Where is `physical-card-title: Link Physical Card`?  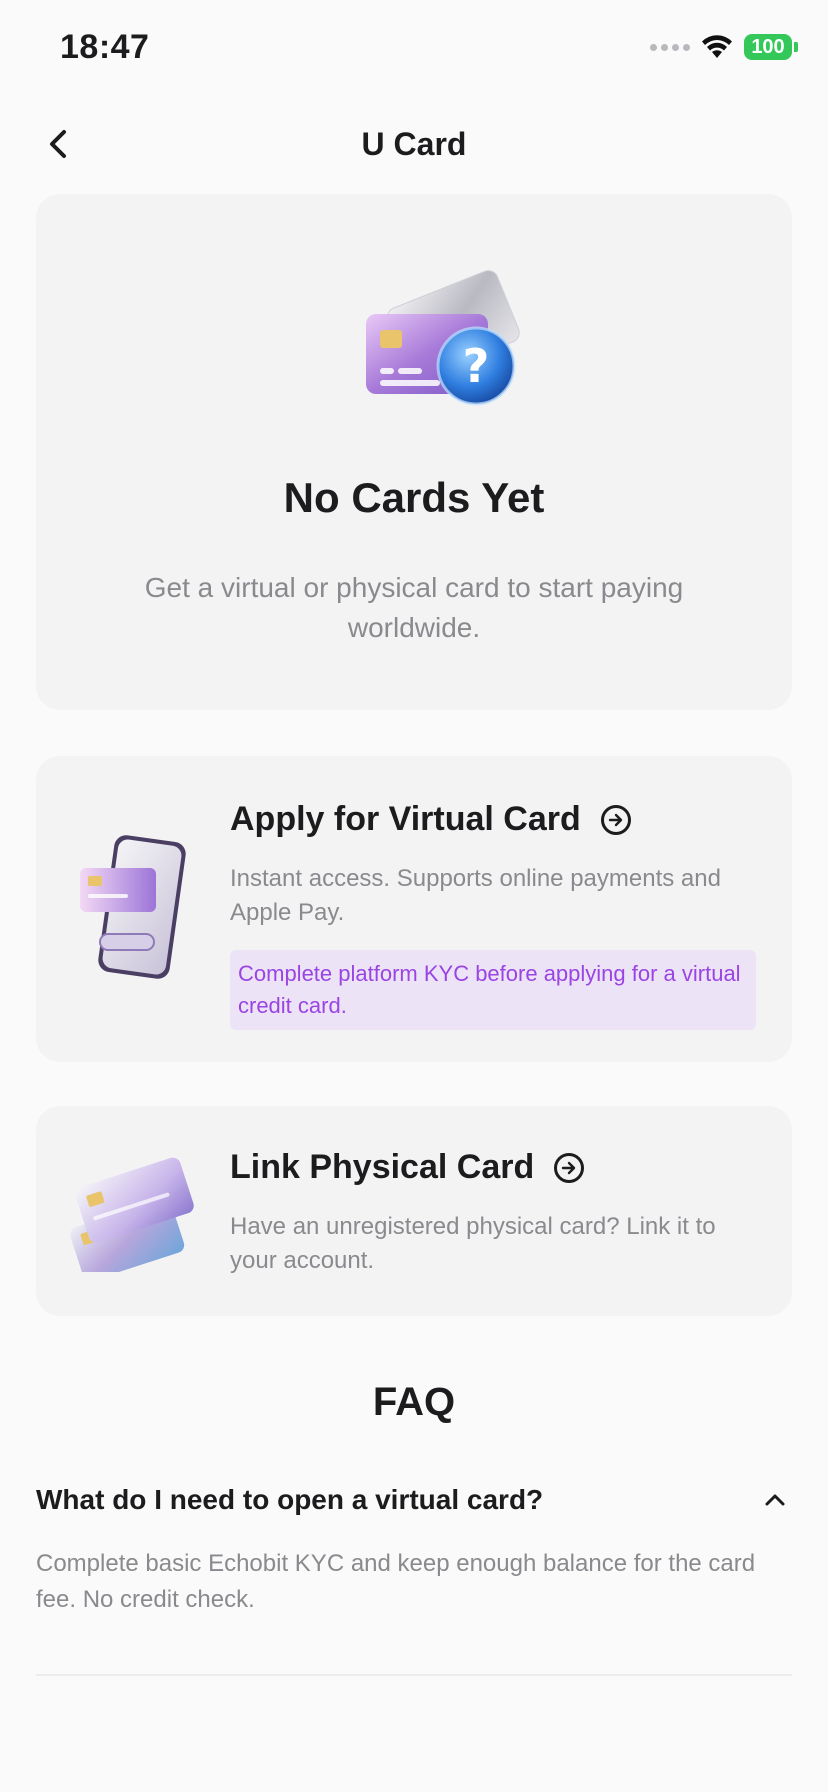
physical-card-title: Link Physical Card is located at coordinates (407, 1167).